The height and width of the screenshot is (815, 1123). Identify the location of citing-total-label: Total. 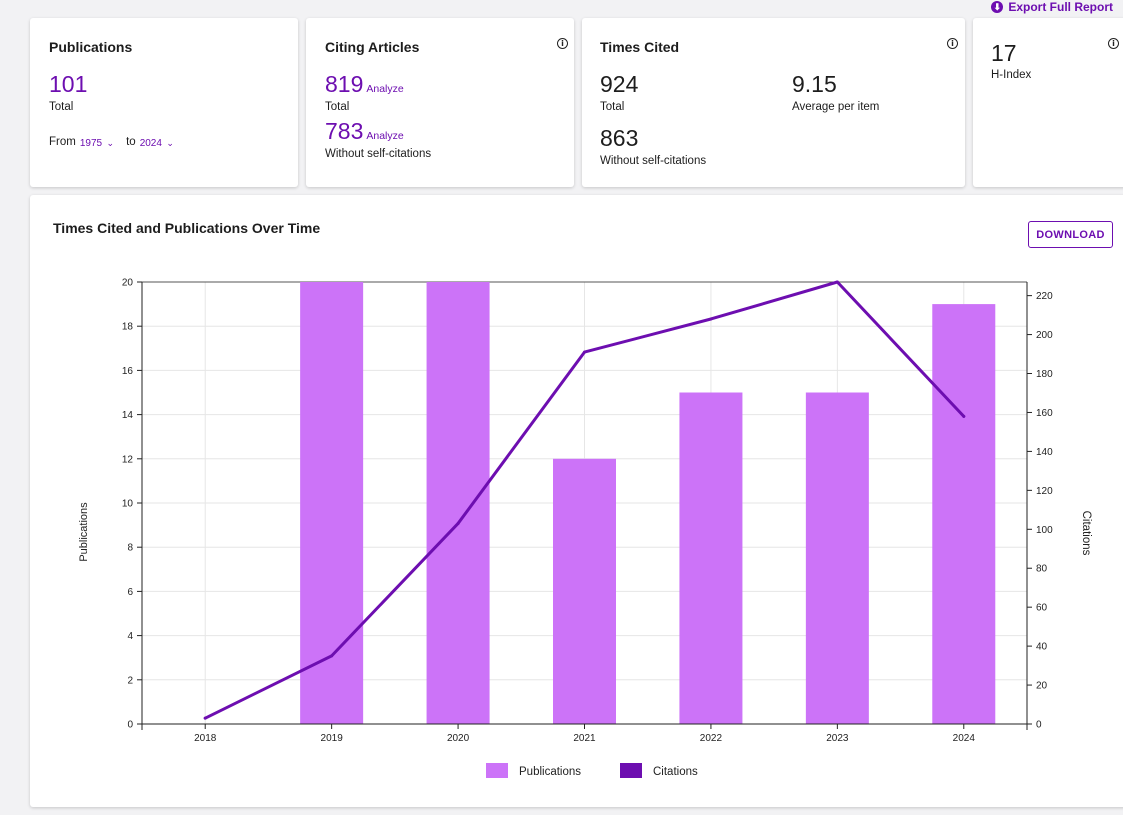
(337, 107).